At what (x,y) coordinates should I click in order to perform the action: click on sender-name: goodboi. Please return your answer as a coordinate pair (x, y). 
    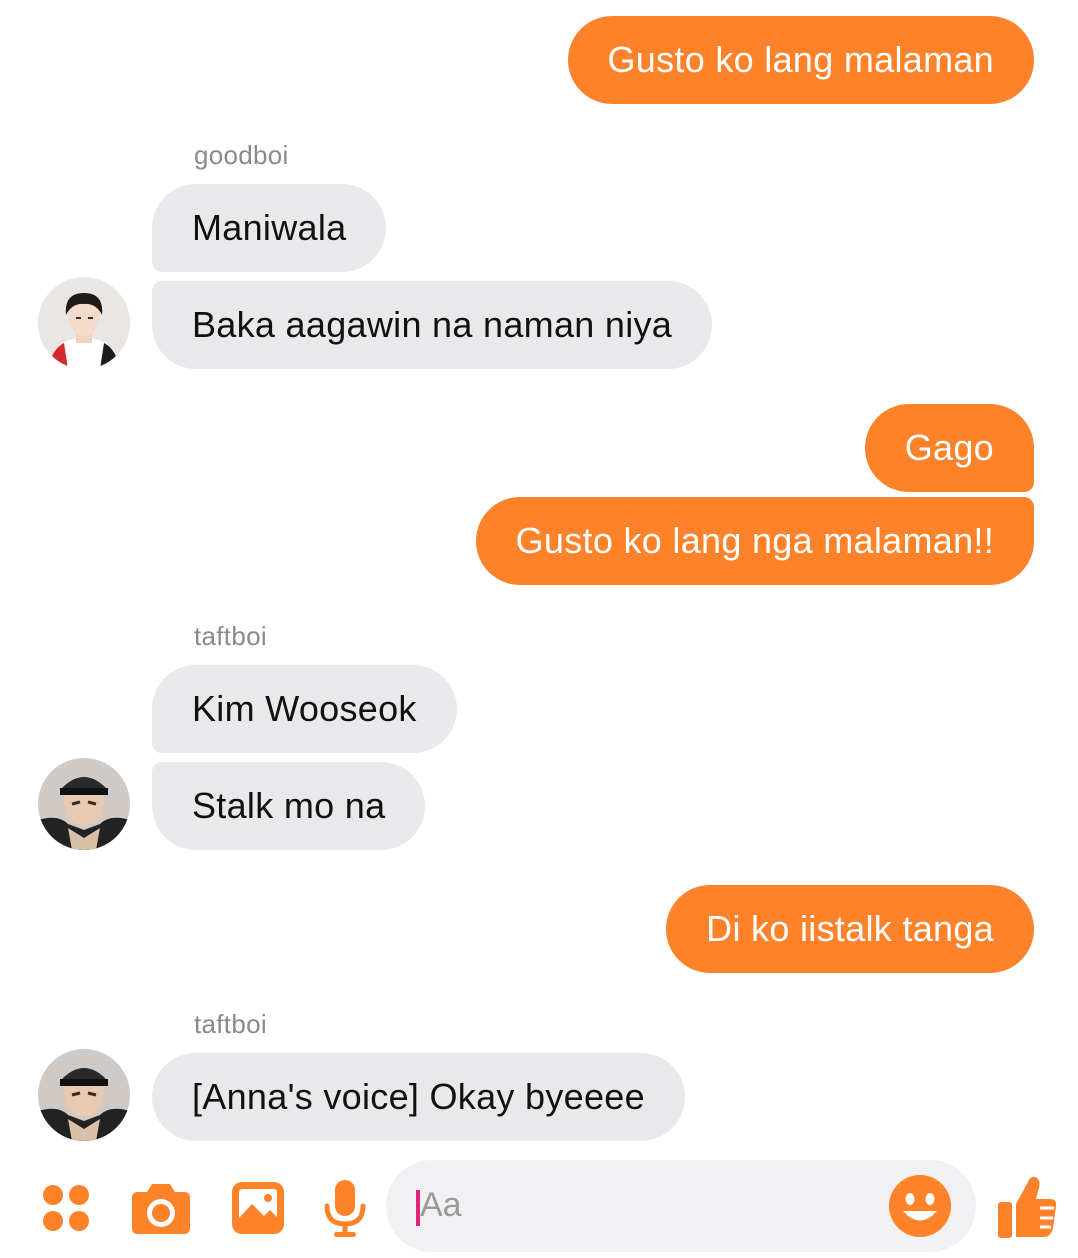
    Looking at the image, I should click on (241, 155).